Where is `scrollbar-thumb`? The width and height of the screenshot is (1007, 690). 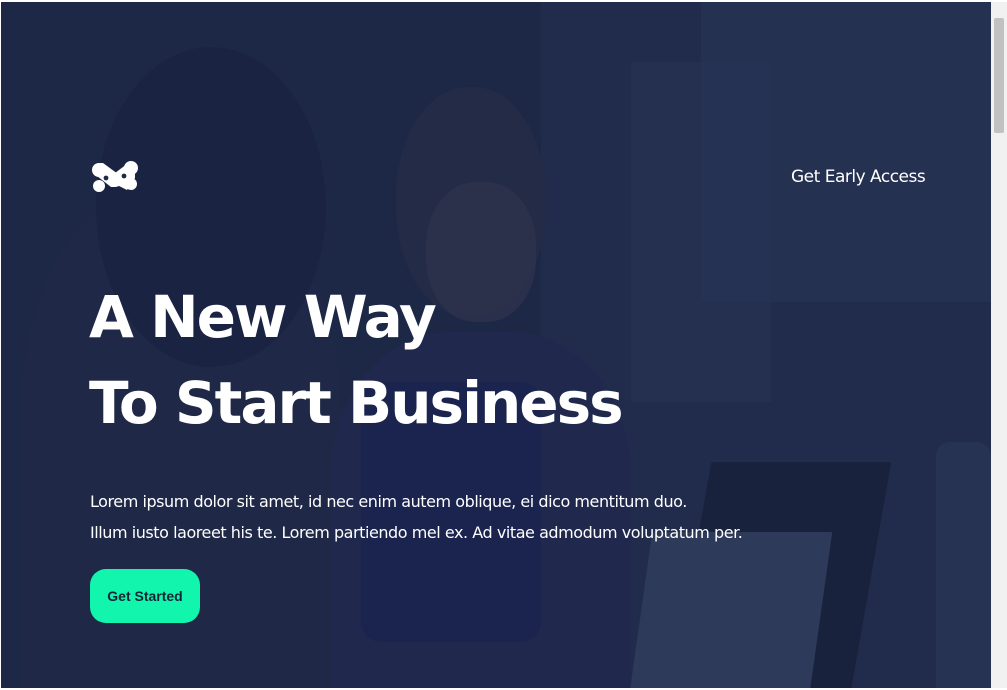
scrollbar-thumb is located at coordinates (999, 75).